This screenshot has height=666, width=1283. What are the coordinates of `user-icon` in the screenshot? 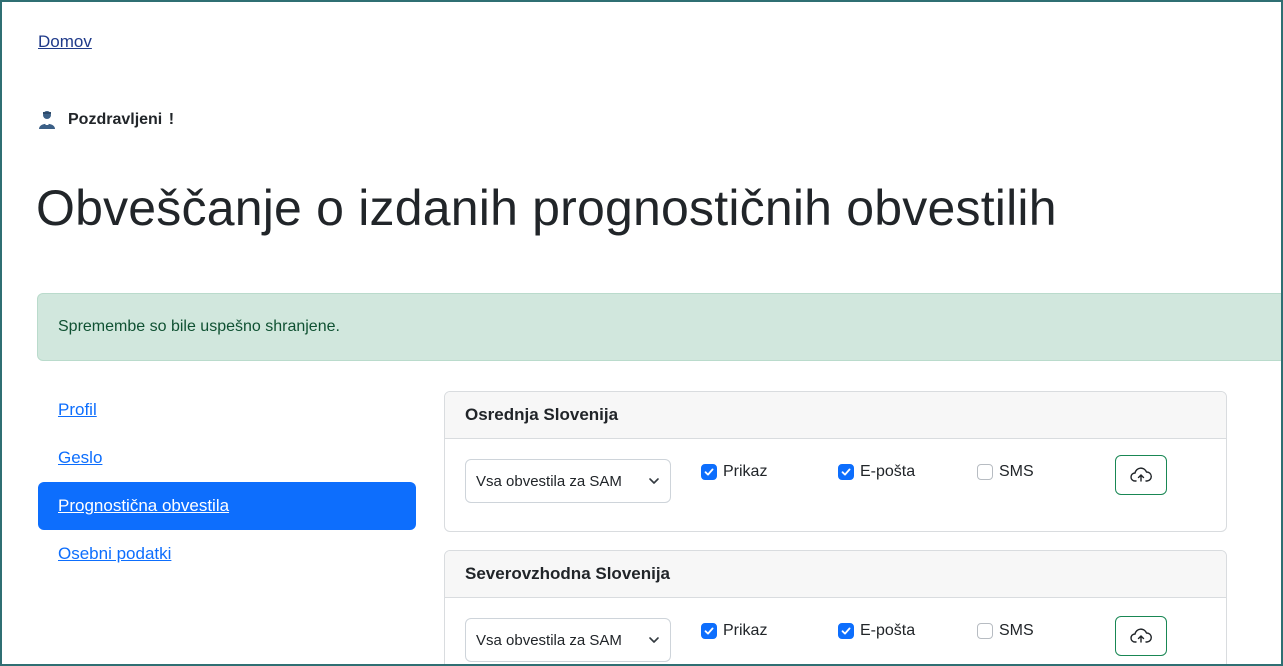 It's located at (47, 120).